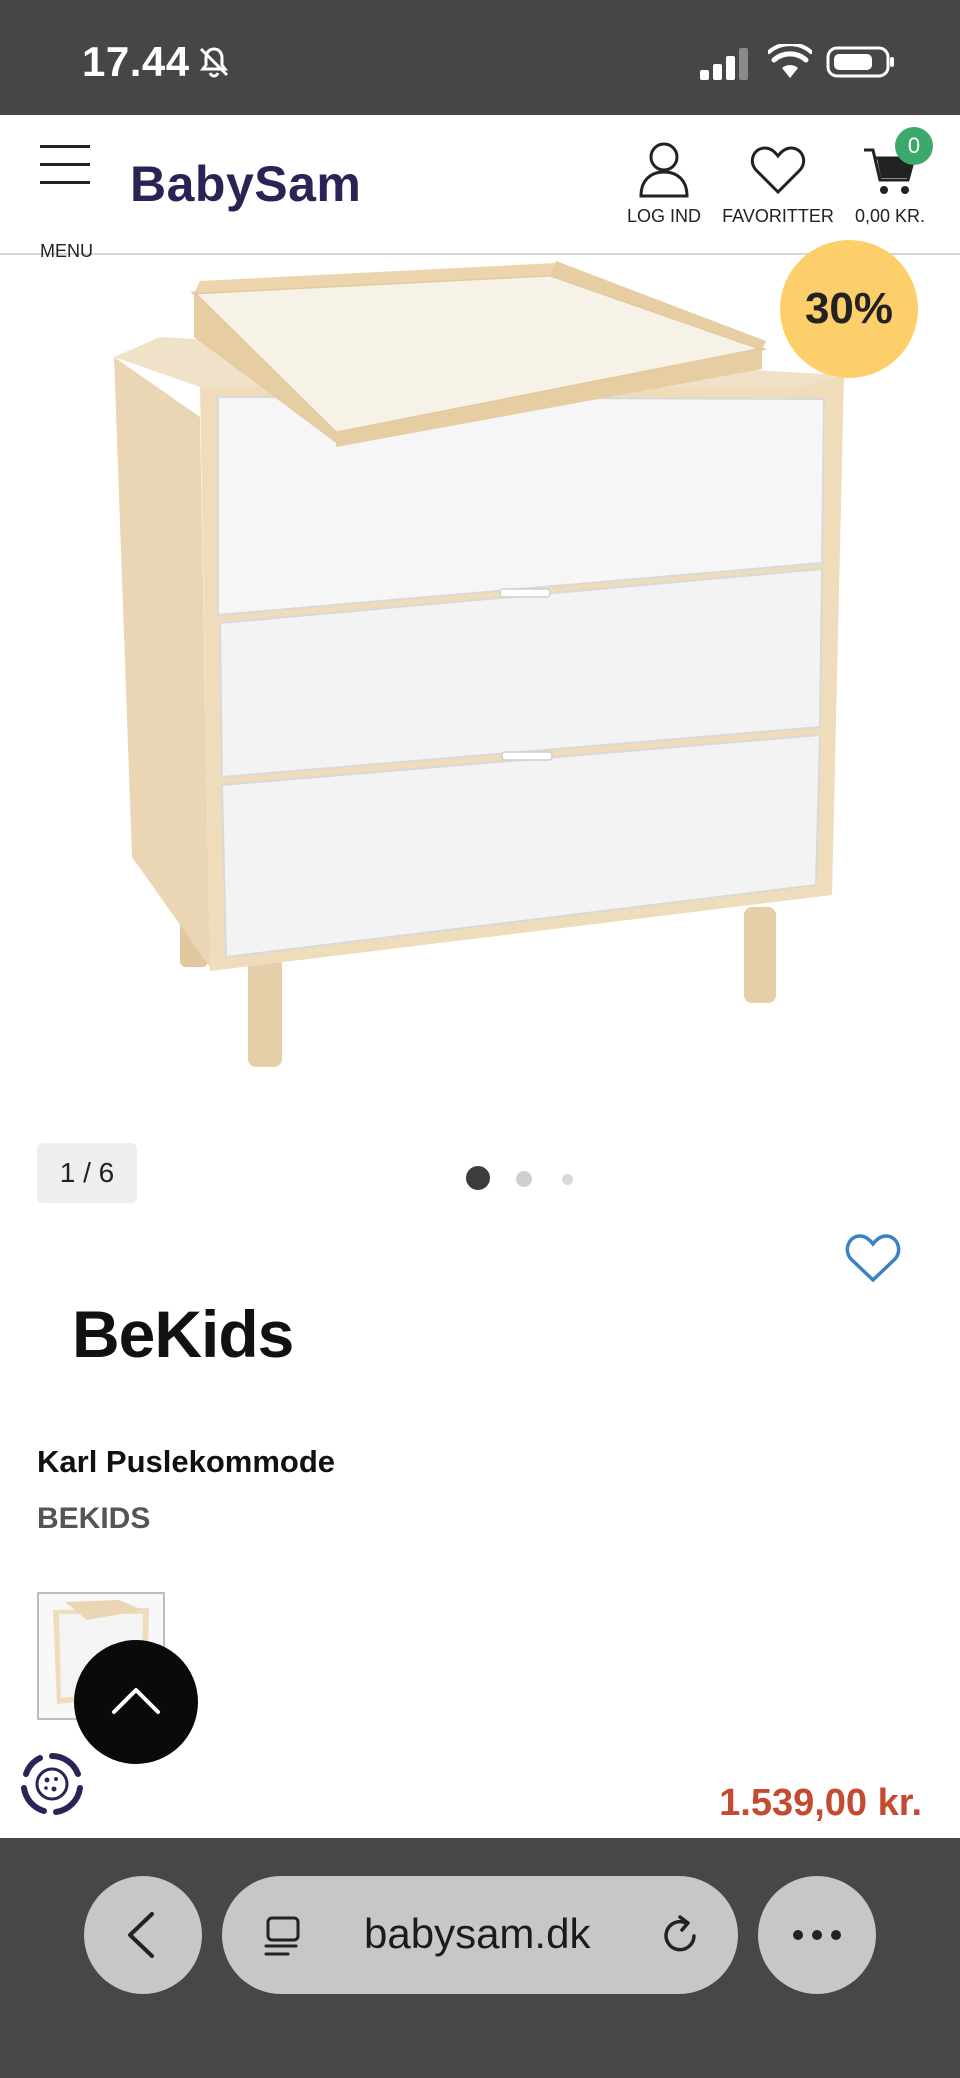 Image resolution: width=960 pixels, height=2078 pixels. I want to click on browser-toolbar: babysam.dk, so click(480, 1958).